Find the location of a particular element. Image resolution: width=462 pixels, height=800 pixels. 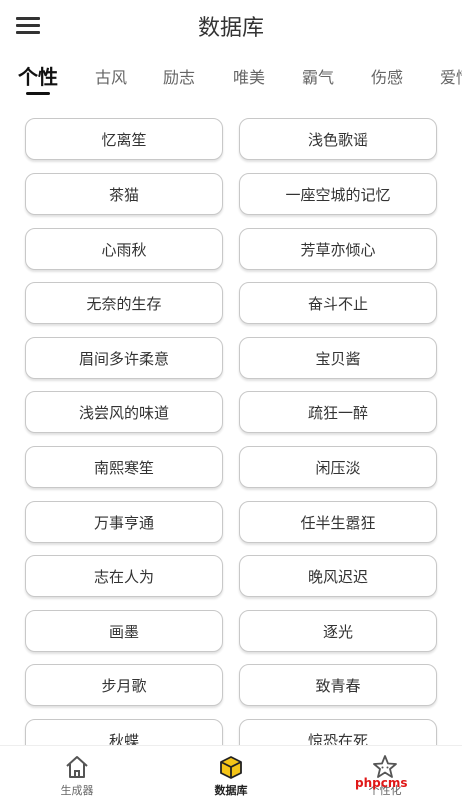

database-icon is located at coordinates (231, 767).